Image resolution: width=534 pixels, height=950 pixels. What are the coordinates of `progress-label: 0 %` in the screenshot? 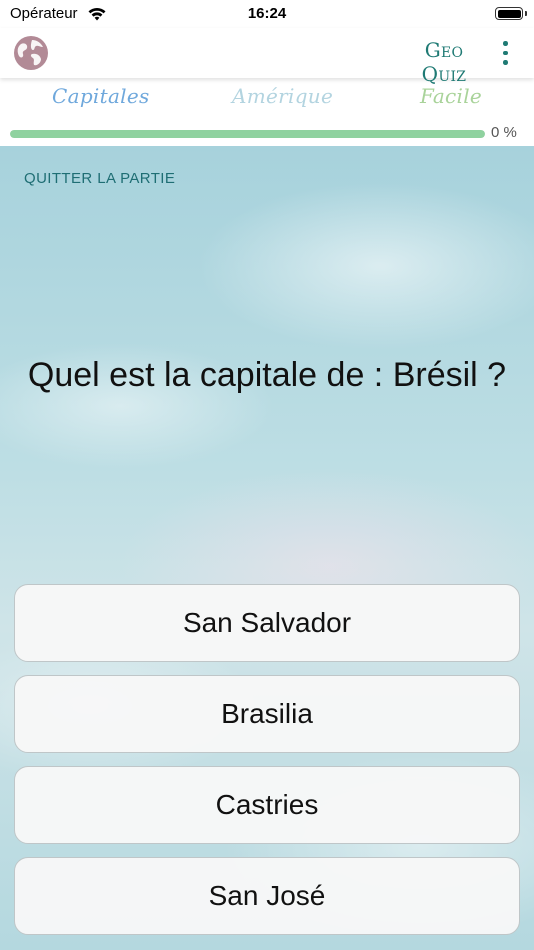 It's located at (504, 132).